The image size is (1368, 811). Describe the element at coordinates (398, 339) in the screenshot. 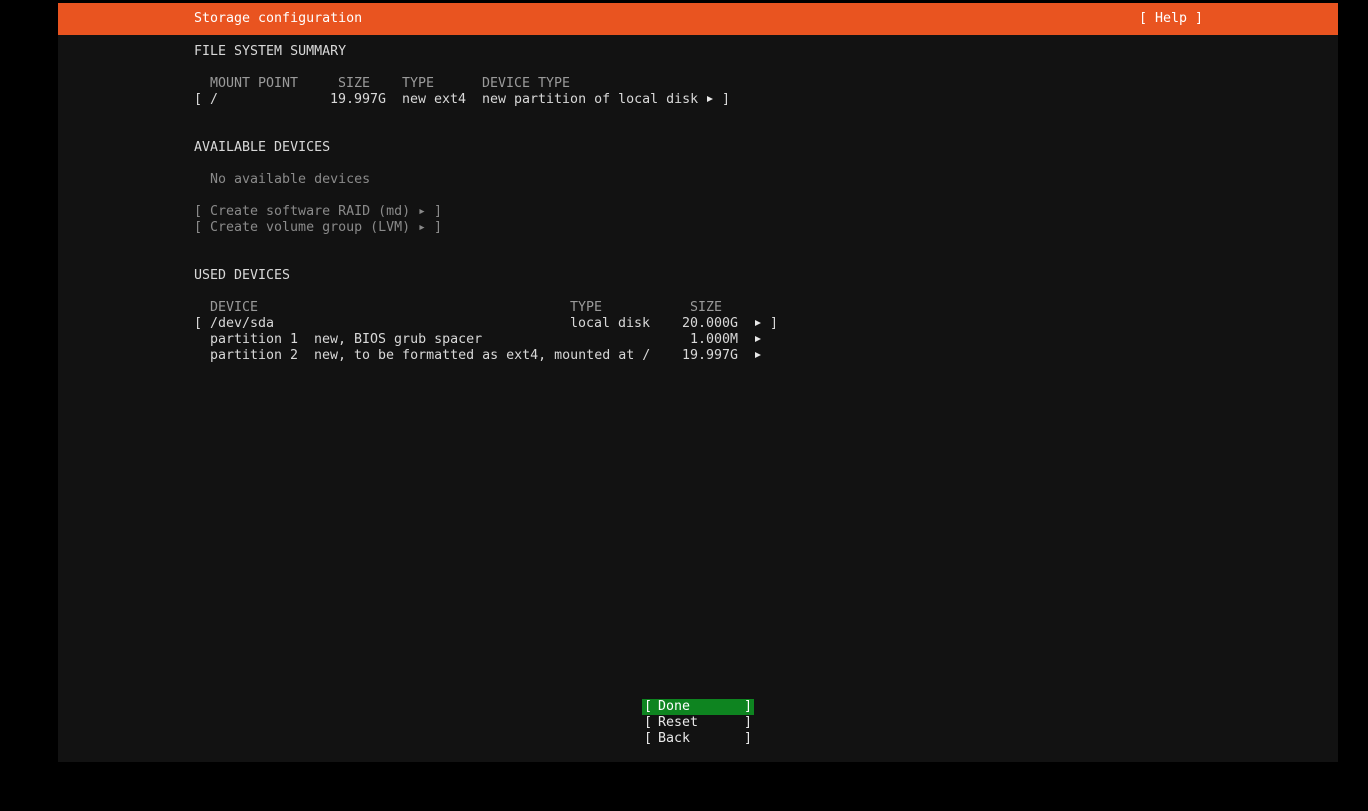

I see `partition-desc: new, BIOS grub spacer` at that location.